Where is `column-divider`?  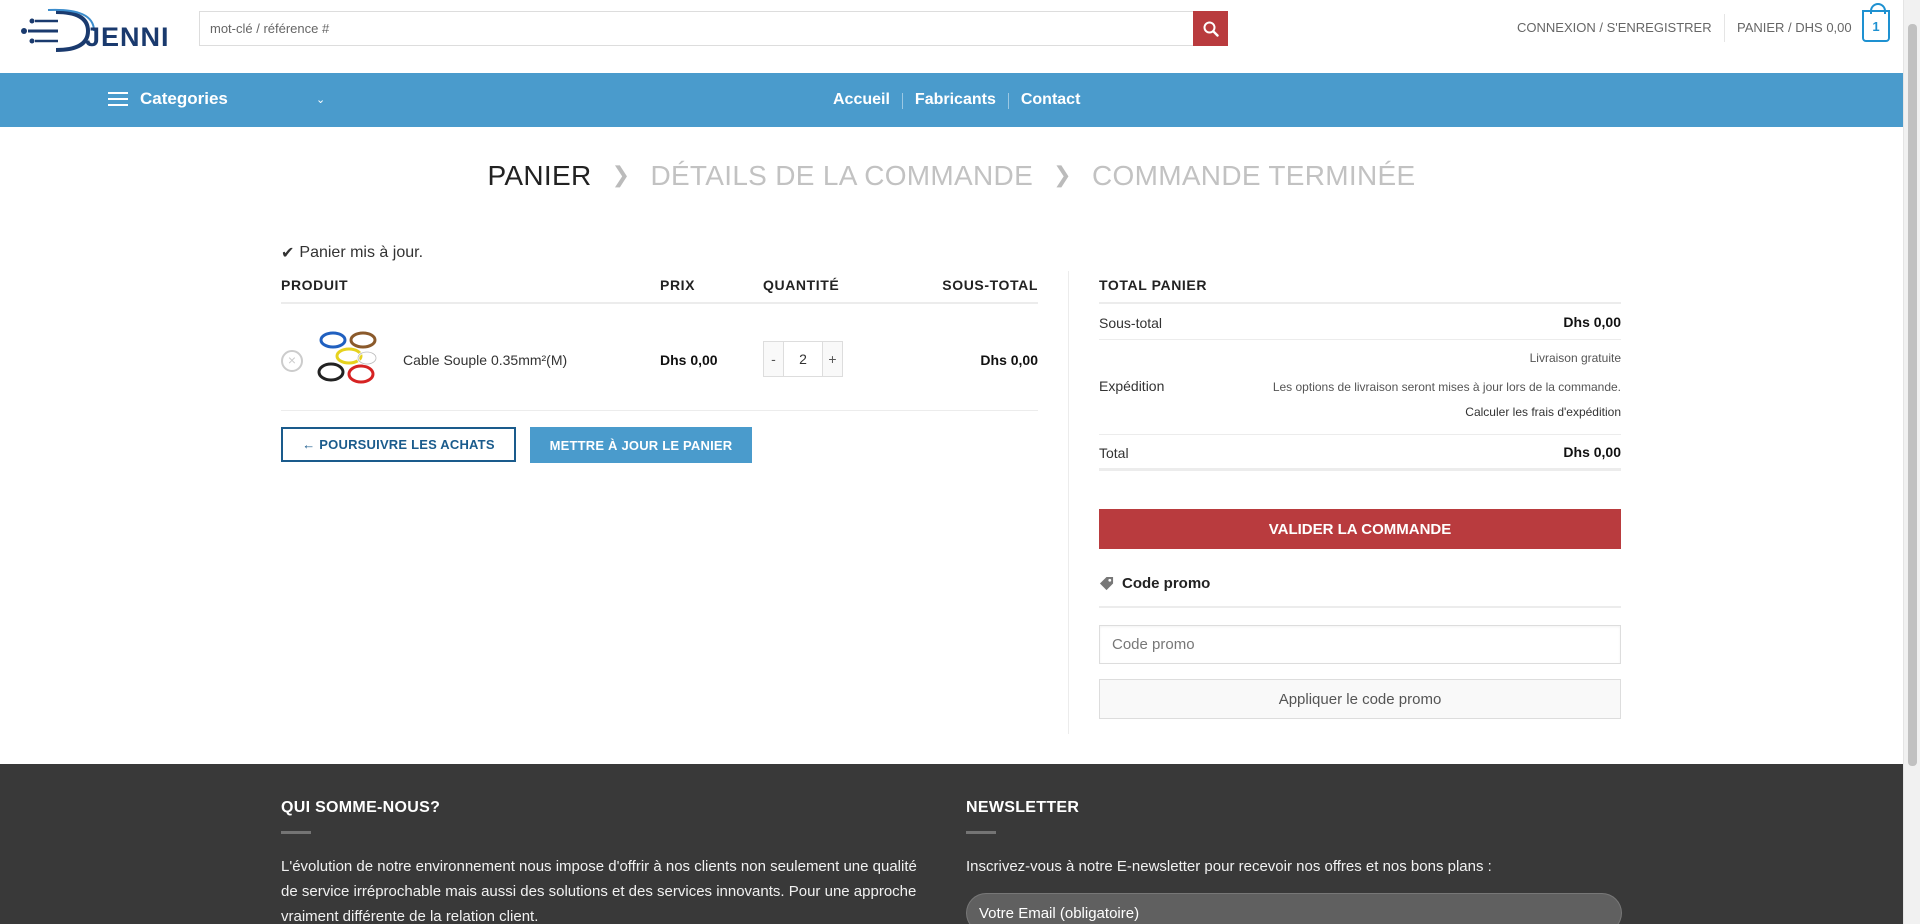 column-divider is located at coordinates (1068, 502).